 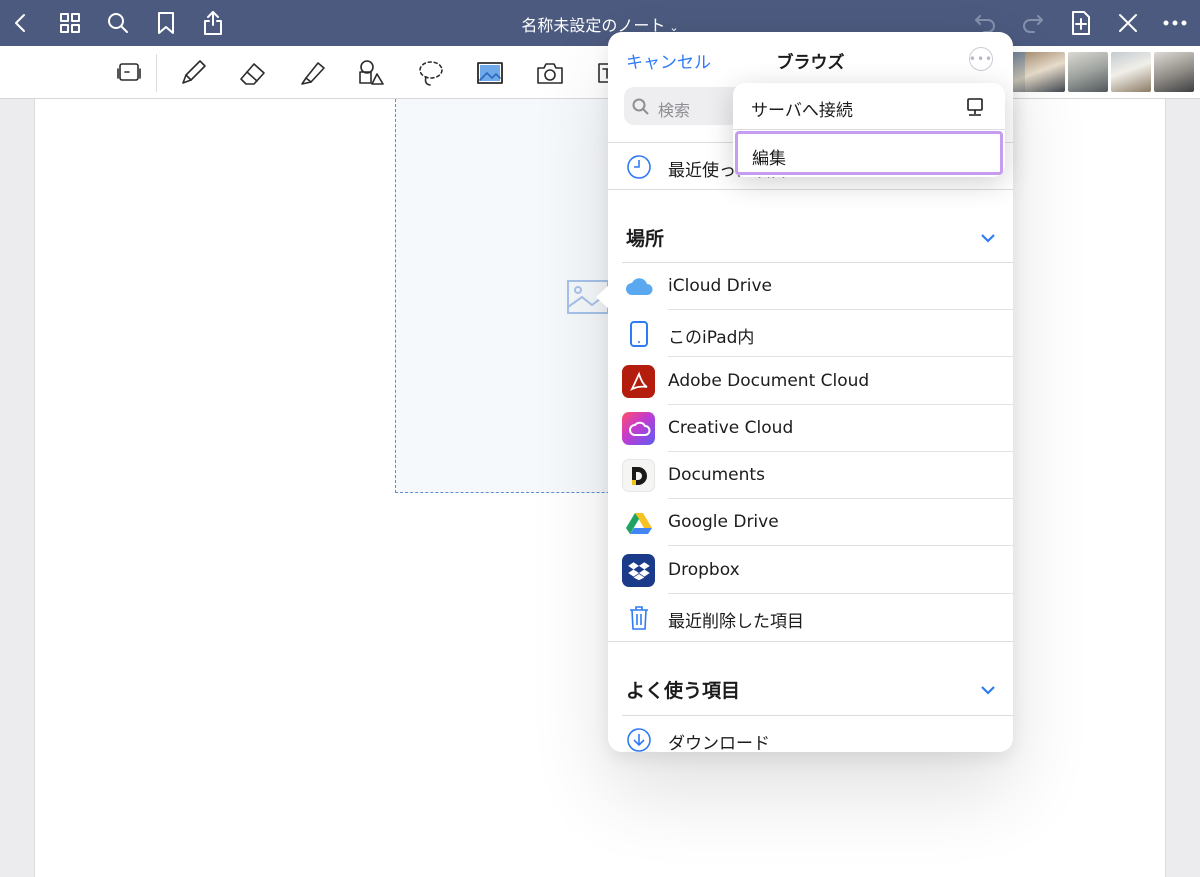 What do you see at coordinates (810, 570) in the screenshot?
I see `location-row-dropbox: Dropbox` at bounding box center [810, 570].